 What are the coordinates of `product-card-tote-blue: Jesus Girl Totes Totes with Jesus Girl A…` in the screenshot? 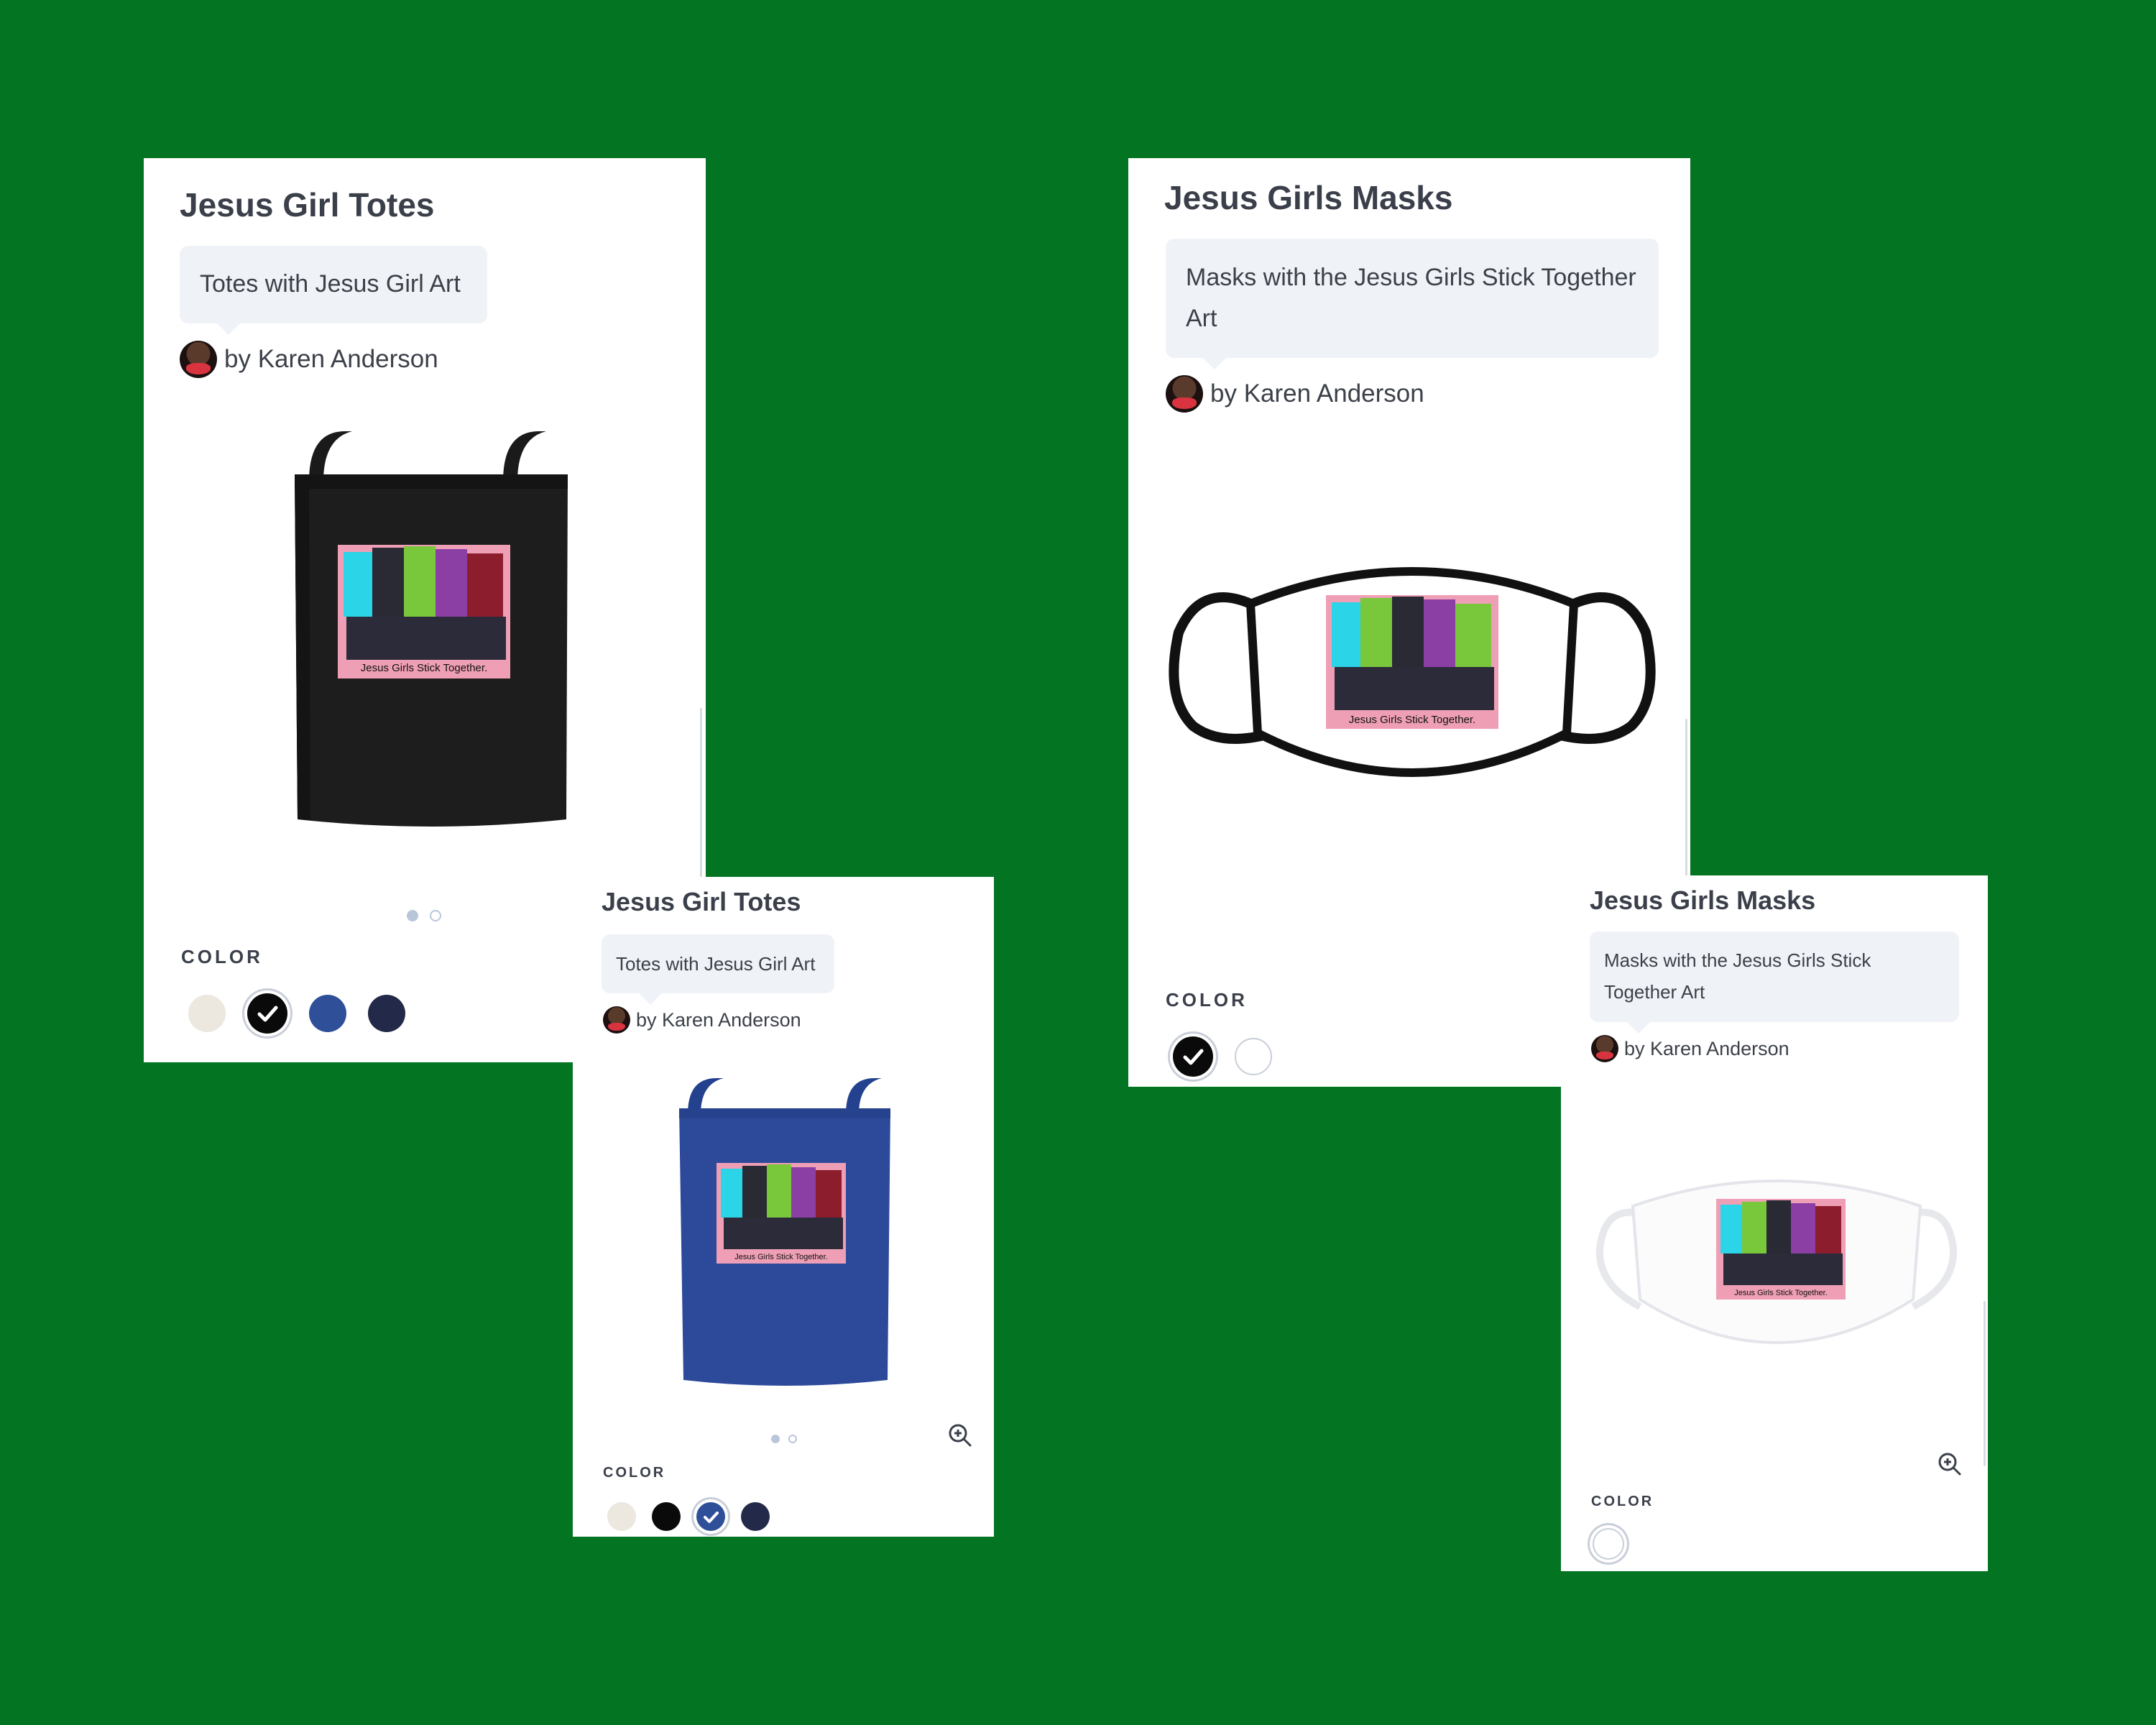 It's located at (784, 1207).